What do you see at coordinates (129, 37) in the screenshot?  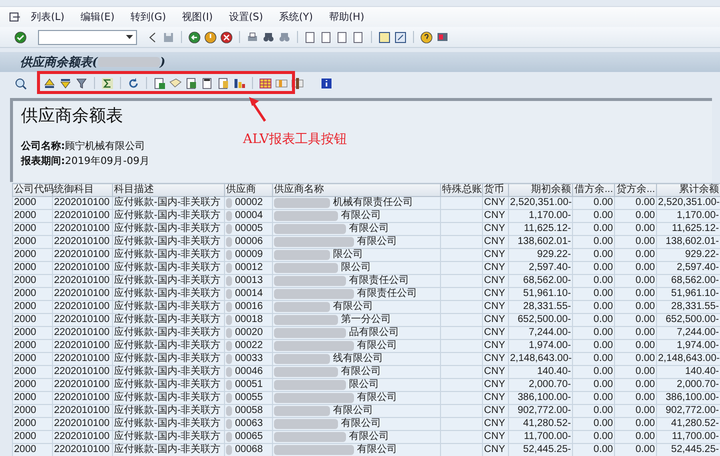 I see `caret-icon` at bounding box center [129, 37].